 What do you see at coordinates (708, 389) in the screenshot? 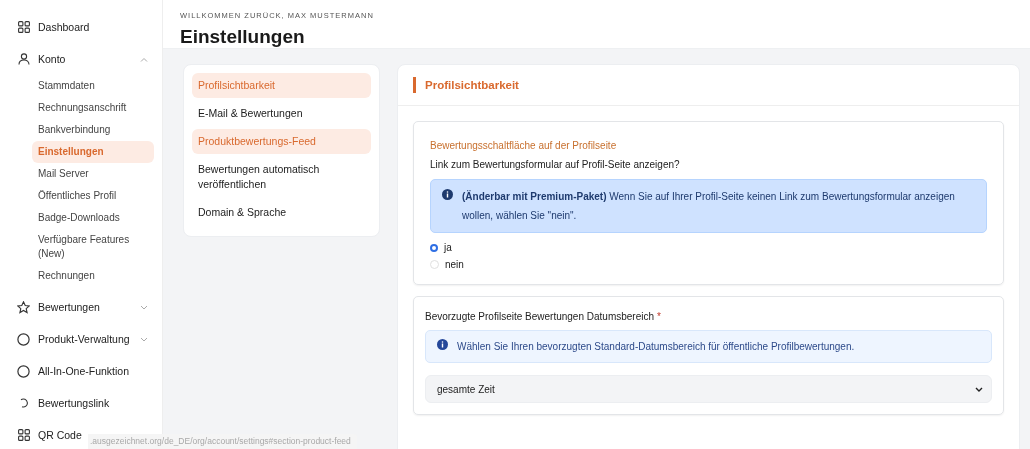
I see `date-range-select: gesamte Zeit` at bounding box center [708, 389].